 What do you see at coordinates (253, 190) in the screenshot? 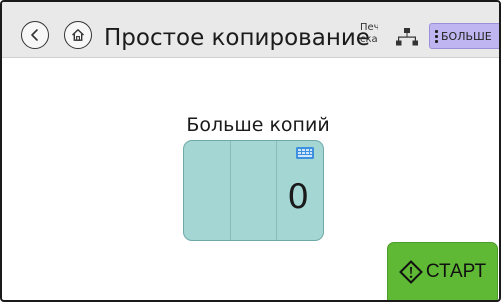
I see `copies-counter-card: 0` at bounding box center [253, 190].